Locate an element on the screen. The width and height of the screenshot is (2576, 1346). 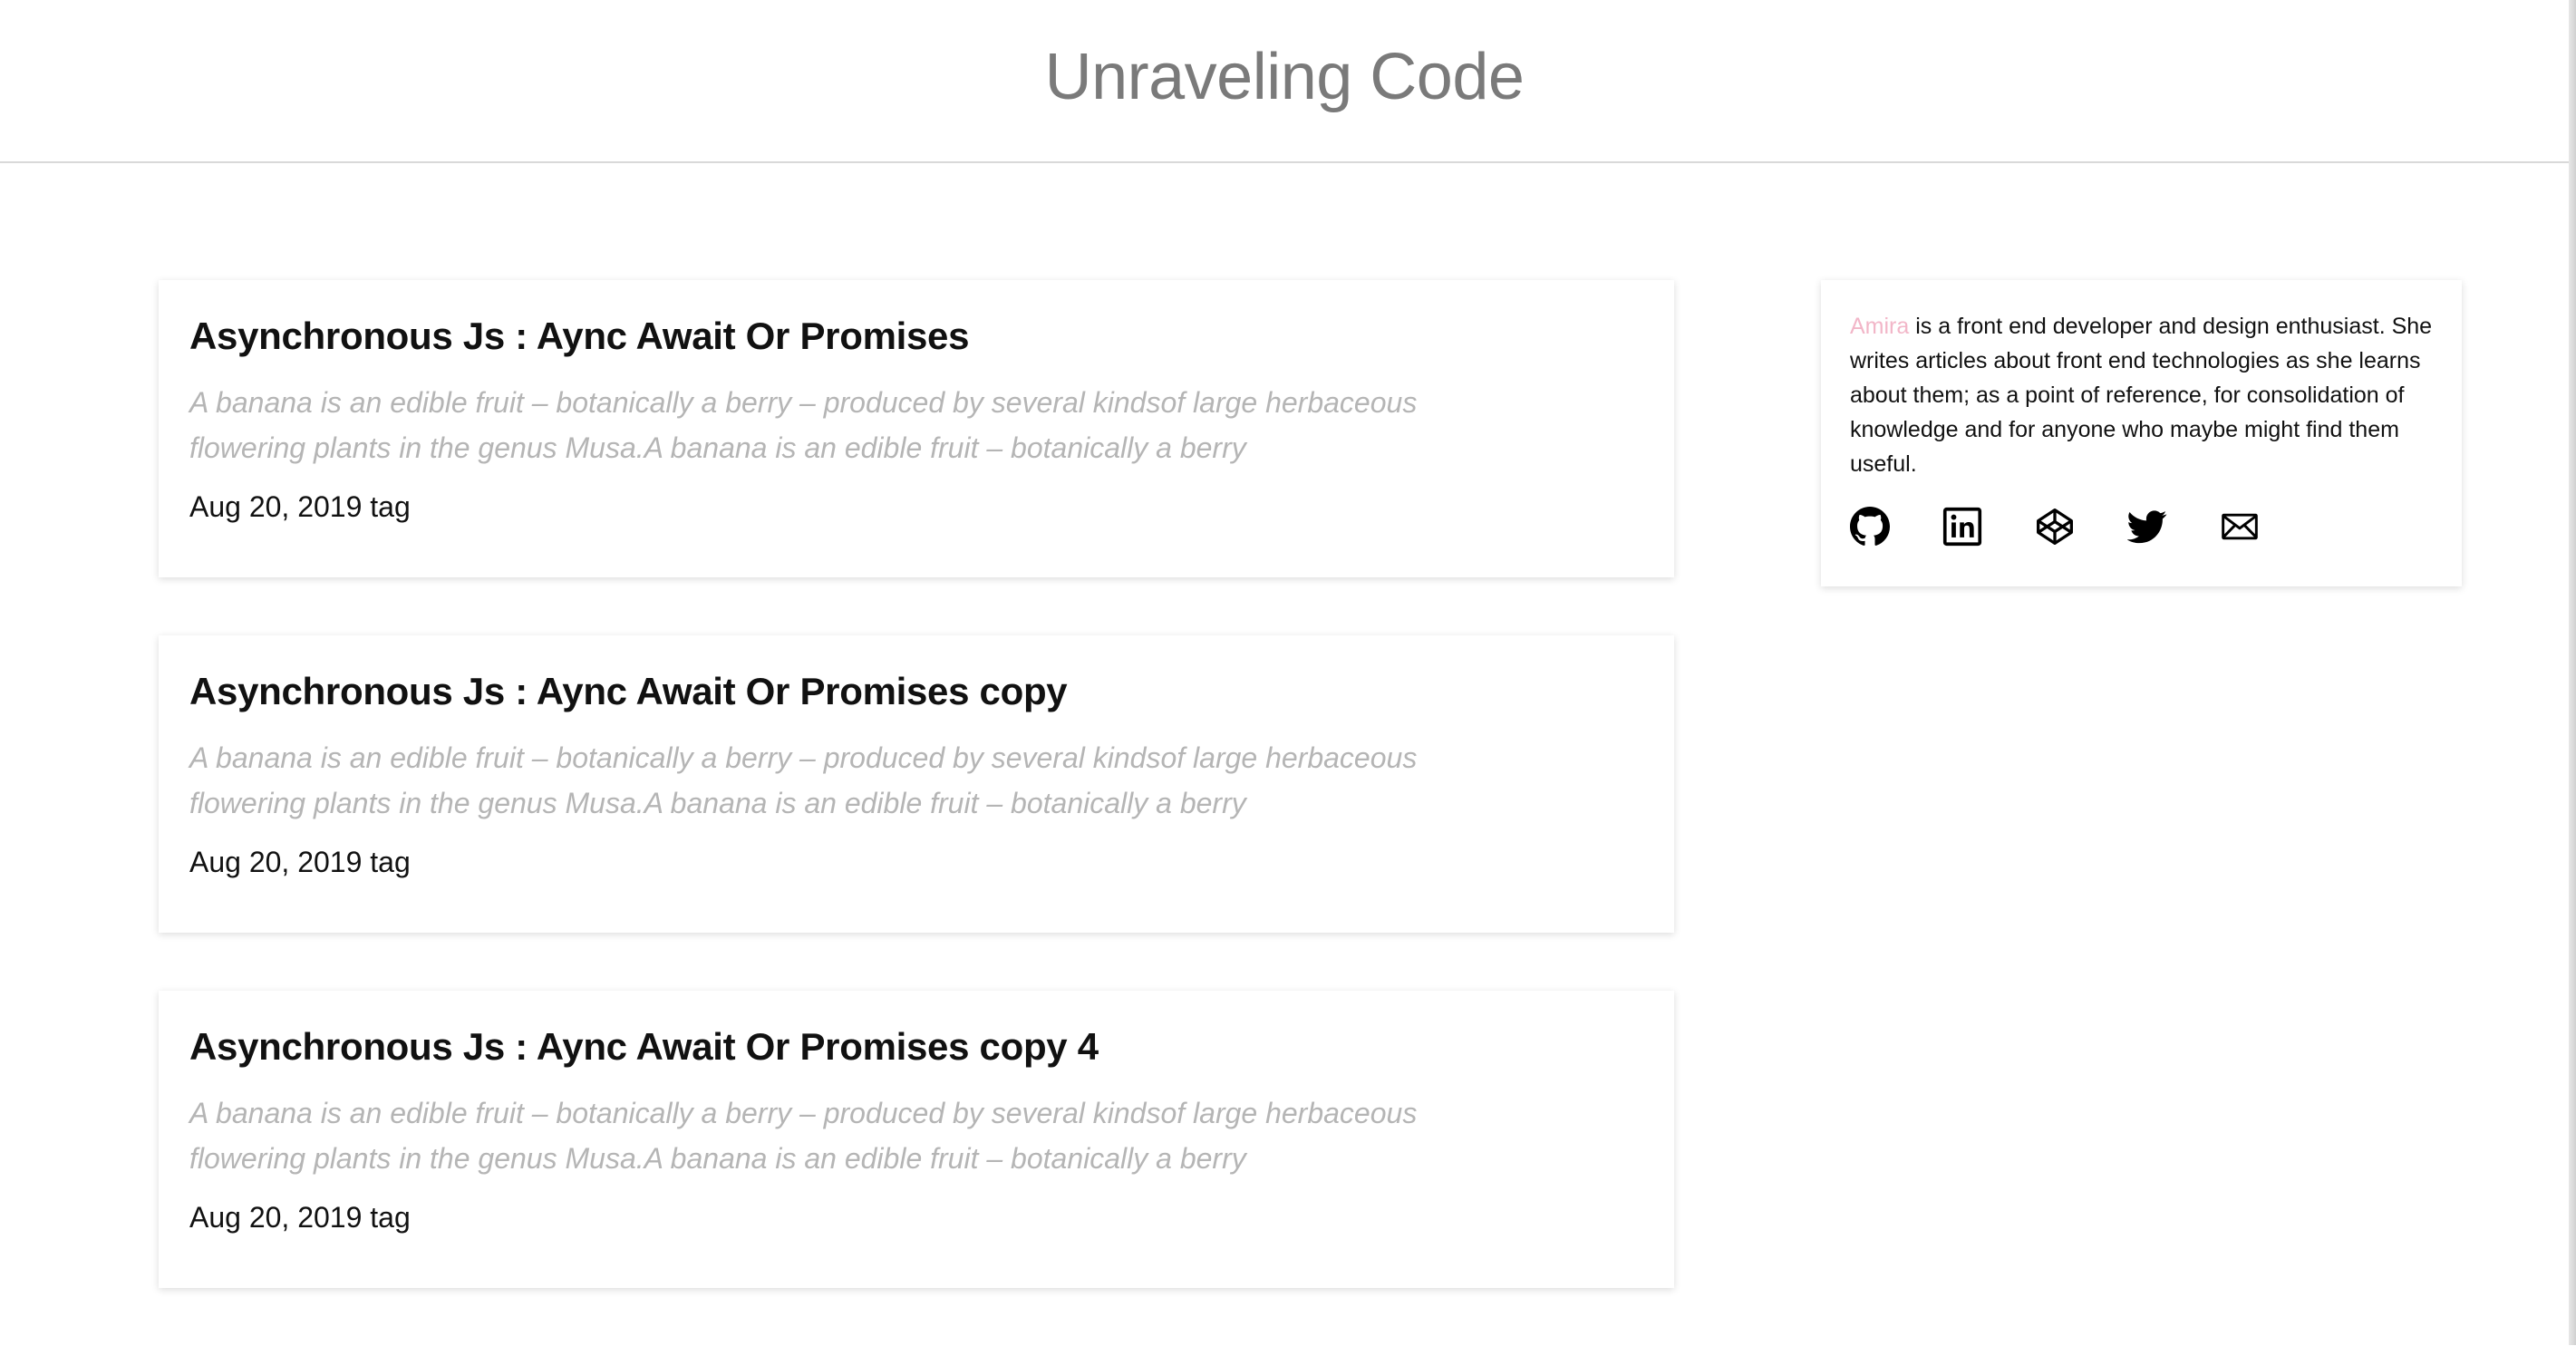
twitter-icon-glyph is located at coordinates (2147, 527).